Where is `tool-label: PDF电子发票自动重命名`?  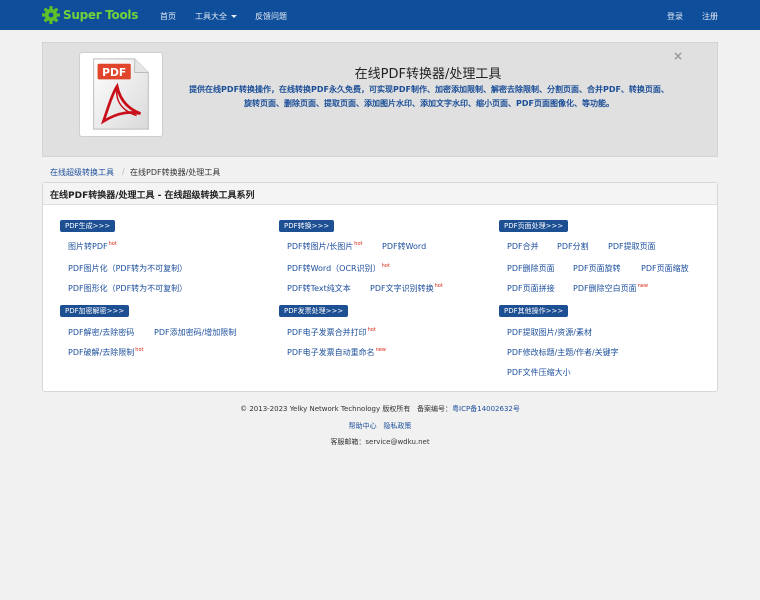 tool-label: PDF电子发票自动重命名 is located at coordinates (331, 352).